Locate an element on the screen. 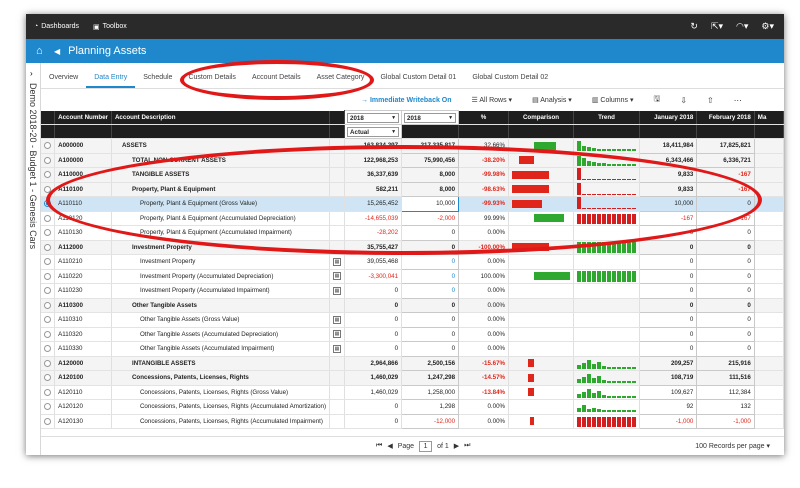 The width and height of the screenshot is (800, 488). year1-header: 2018 ▼ is located at coordinates (373, 117).